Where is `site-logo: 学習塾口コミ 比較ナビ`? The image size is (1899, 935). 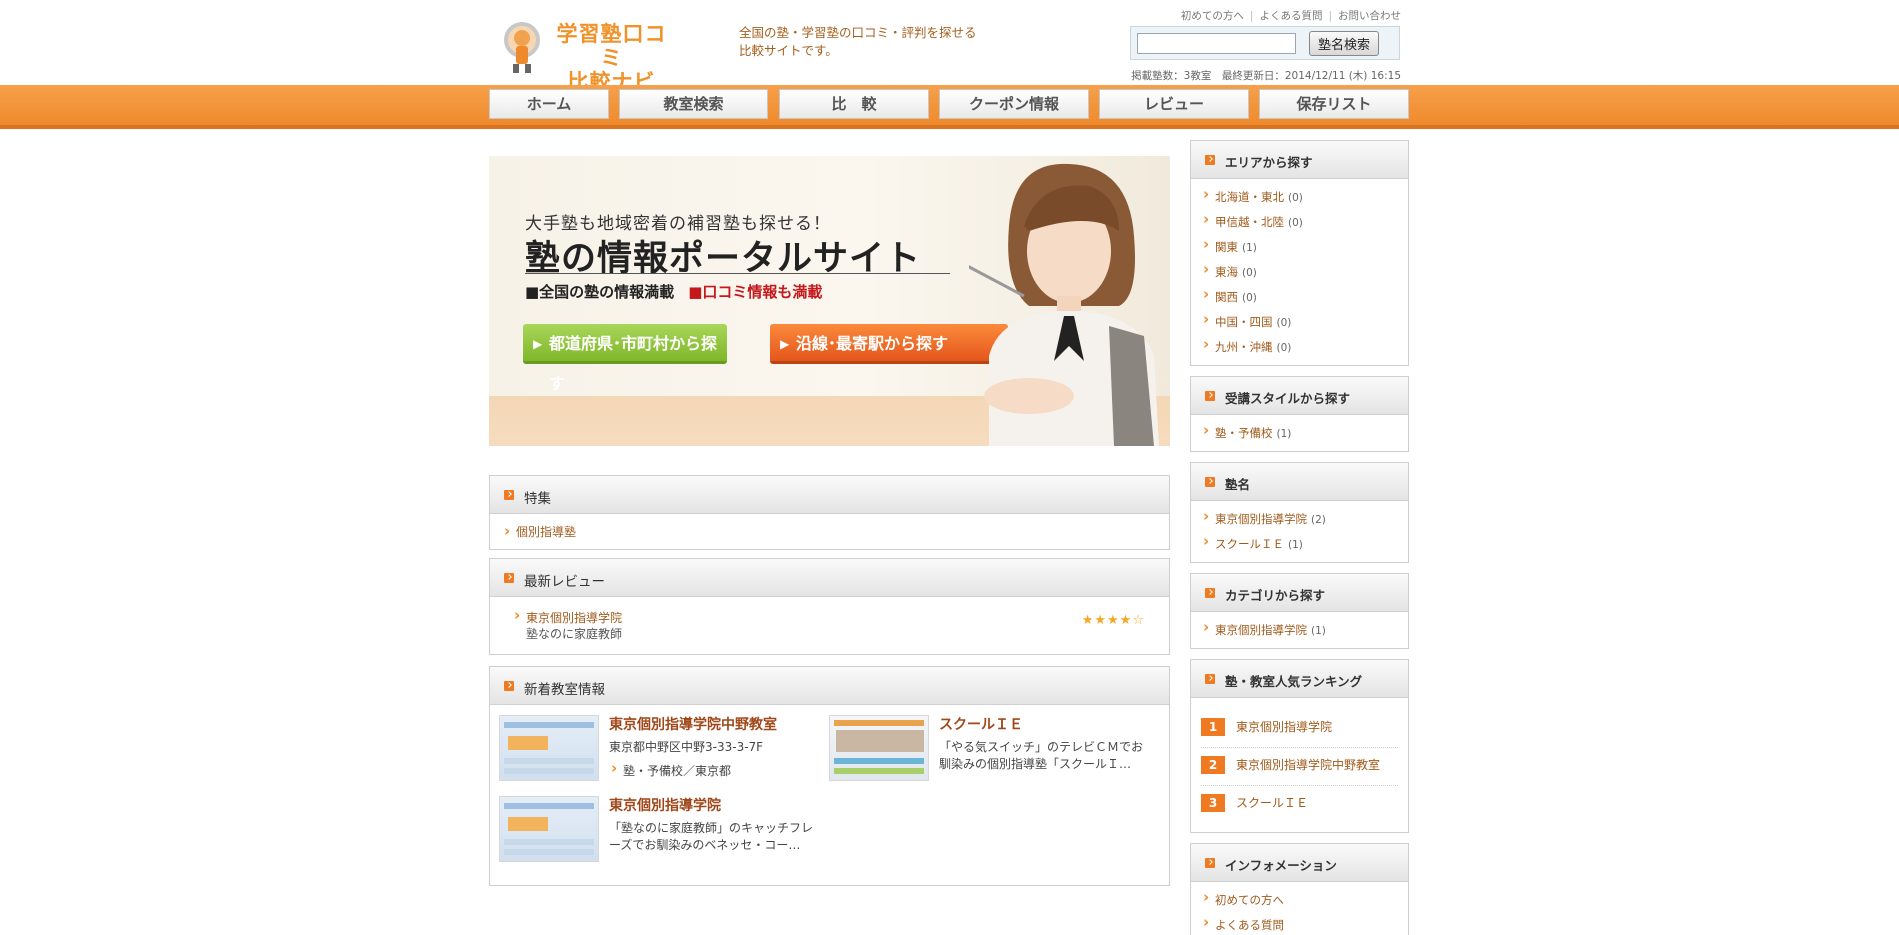
site-logo: 学習塾口コミ 比較ナビ is located at coordinates (589, 56).